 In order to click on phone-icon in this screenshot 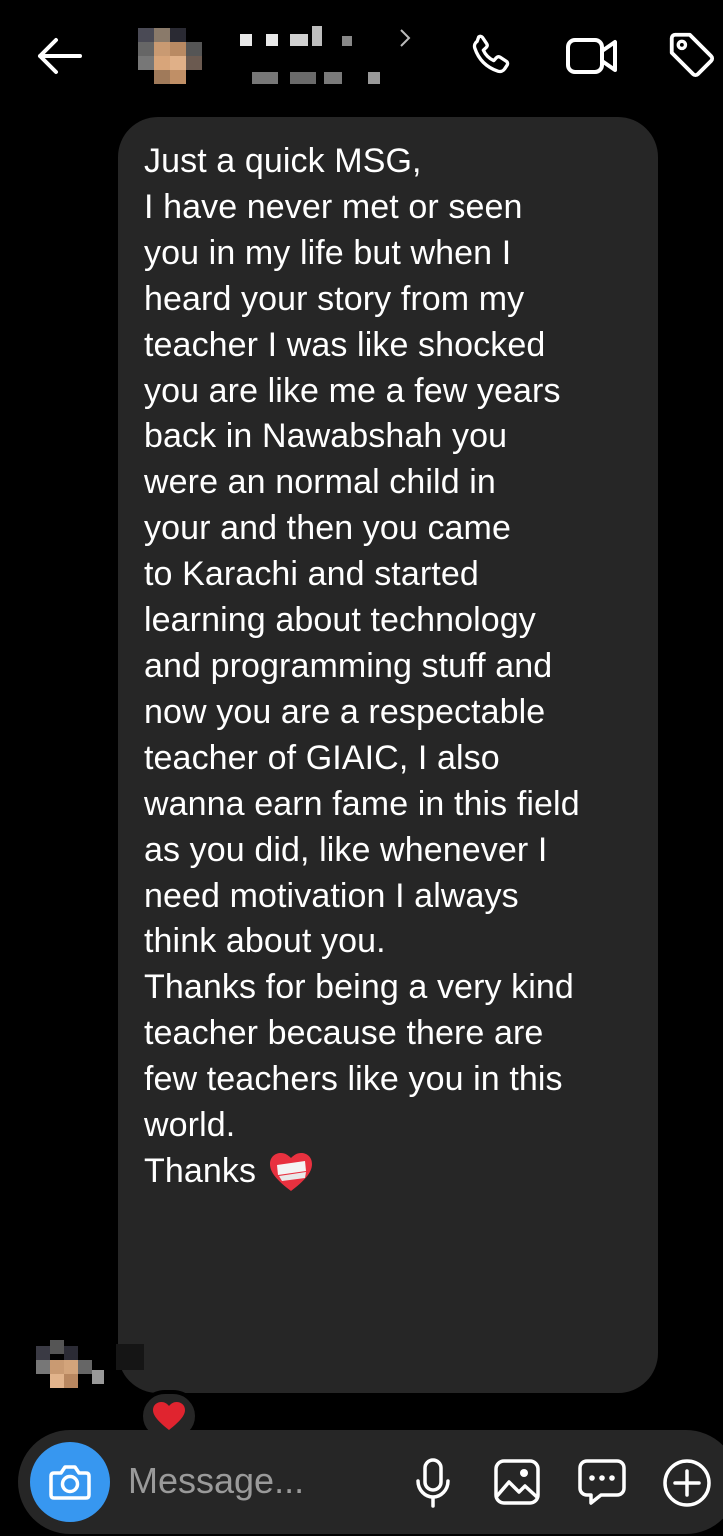, I will do `click(491, 54)`.